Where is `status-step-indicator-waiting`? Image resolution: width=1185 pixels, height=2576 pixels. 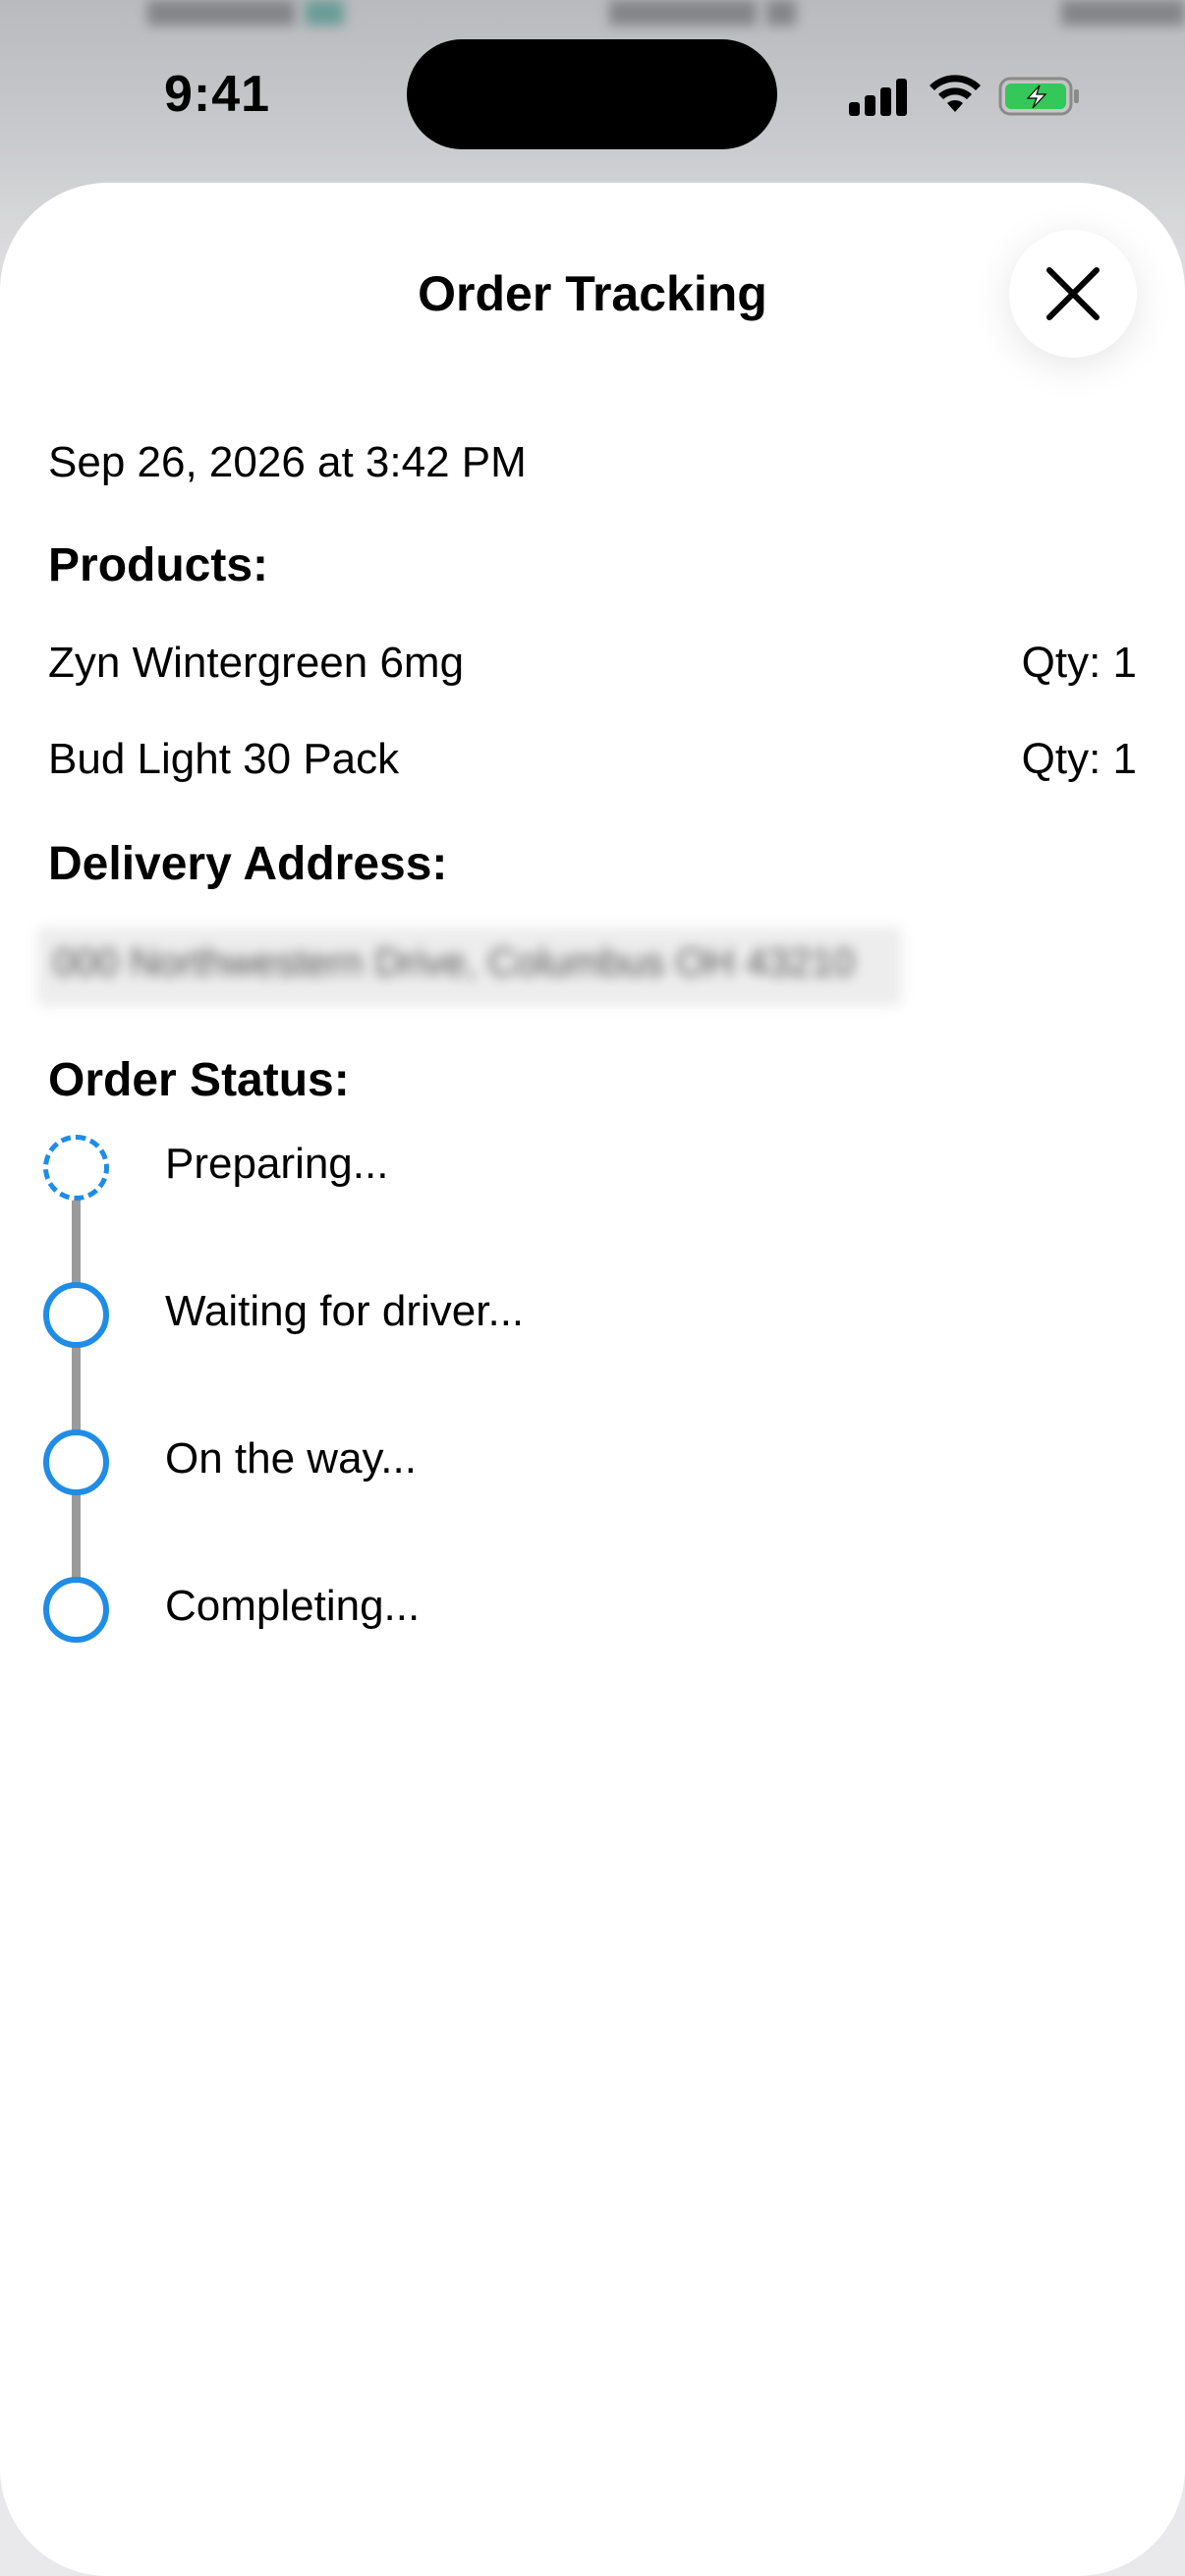 status-step-indicator-waiting is located at coordinates (76, 1315).